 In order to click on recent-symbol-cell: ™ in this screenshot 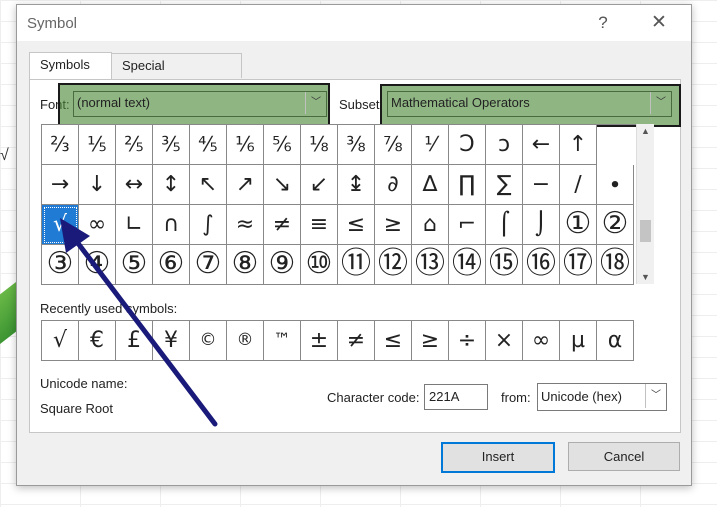, I will do `click(282, 341)`.